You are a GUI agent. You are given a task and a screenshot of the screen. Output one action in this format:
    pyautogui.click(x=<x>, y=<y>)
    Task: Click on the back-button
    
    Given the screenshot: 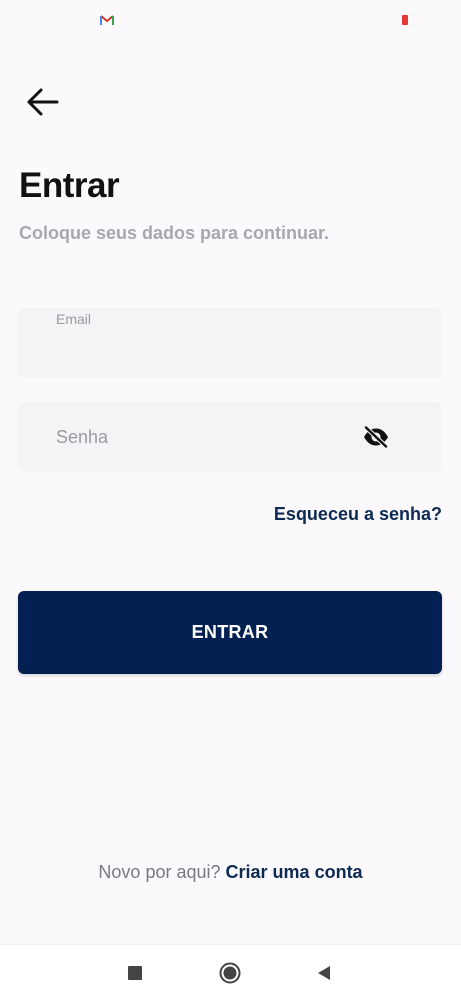 What is the action you would take?
    pyautogui.click(x=42, y=102)
    